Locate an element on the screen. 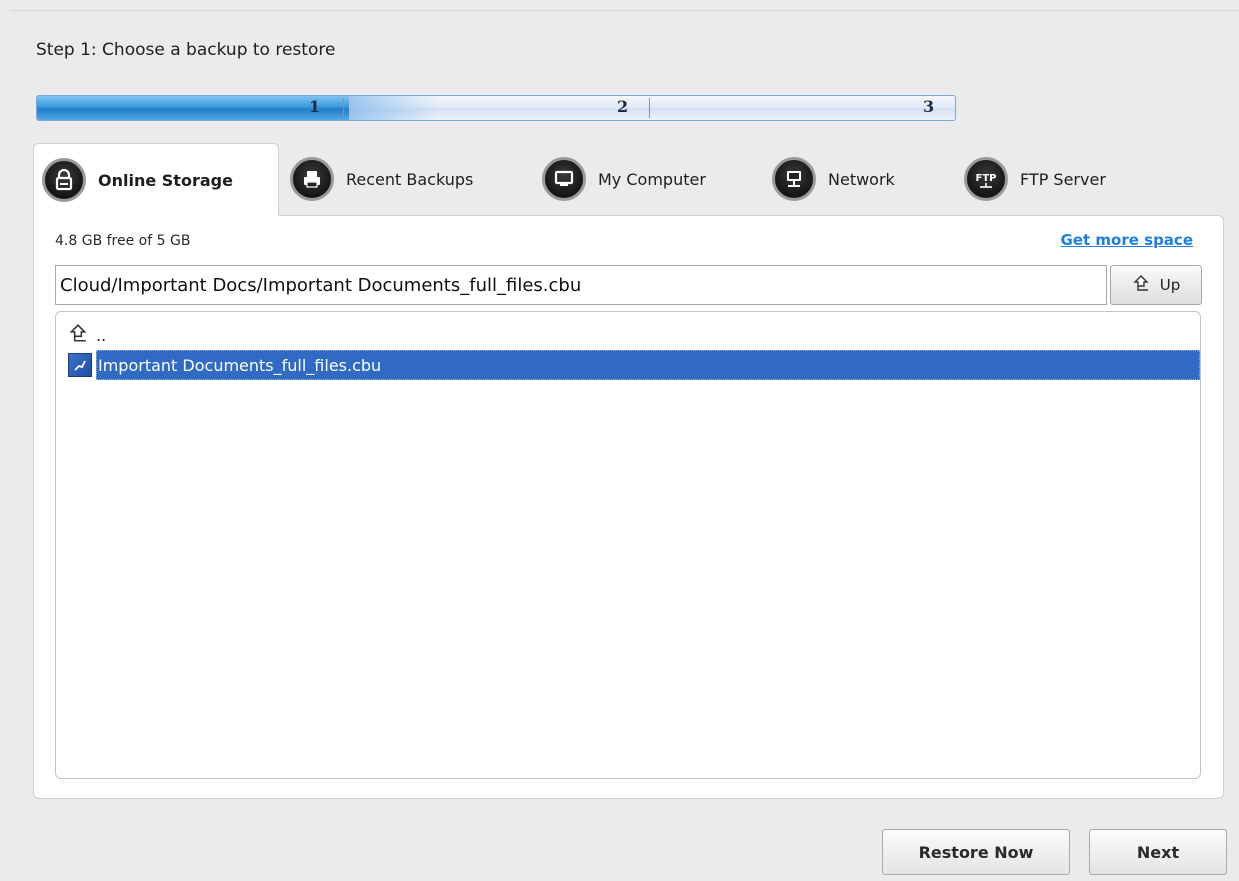 The height and width of the screenshot is (881, 1239). printer-icon is located at coordinates (312, 179).